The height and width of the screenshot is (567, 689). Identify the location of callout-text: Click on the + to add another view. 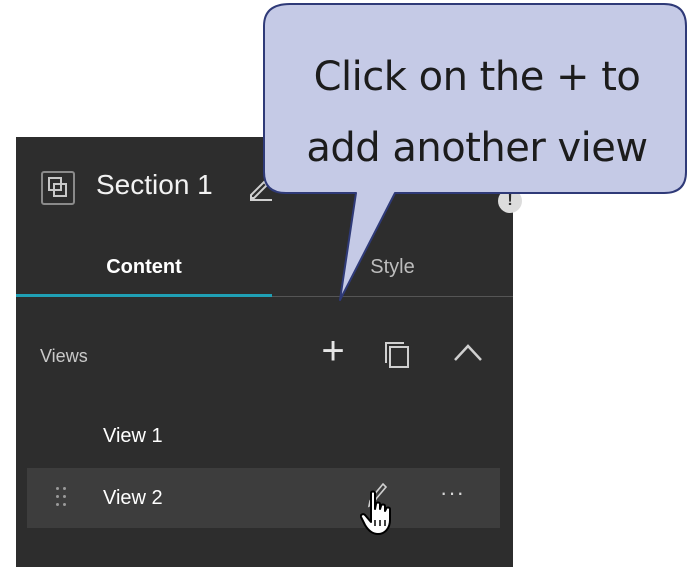
(477, 113).